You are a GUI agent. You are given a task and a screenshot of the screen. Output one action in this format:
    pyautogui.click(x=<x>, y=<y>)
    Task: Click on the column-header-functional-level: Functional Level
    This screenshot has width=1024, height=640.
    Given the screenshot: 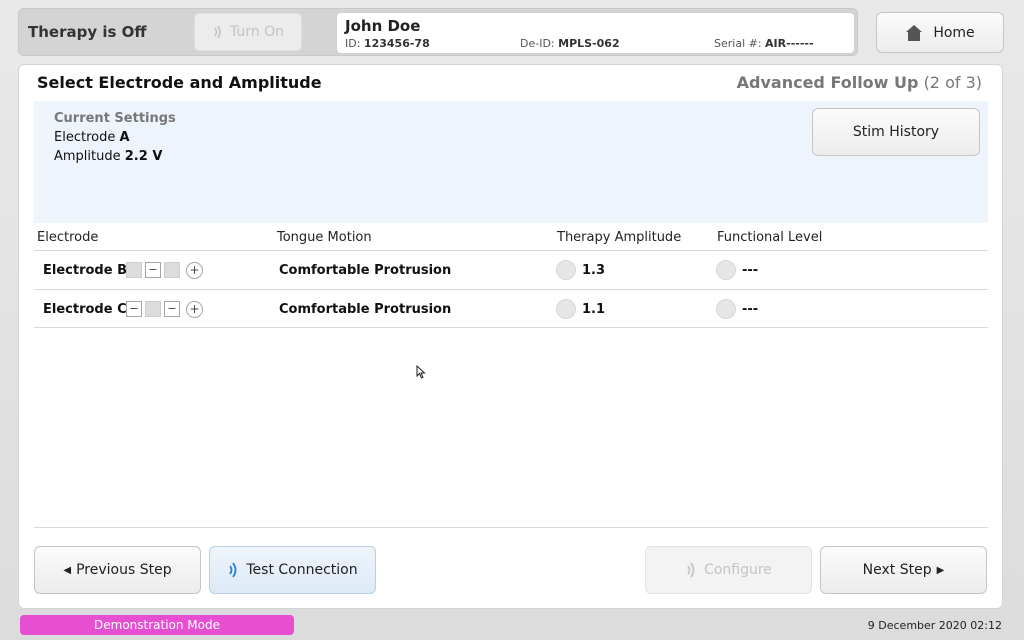 What is the action you would take?
    pyautogui.click(x=770, y=237)
    